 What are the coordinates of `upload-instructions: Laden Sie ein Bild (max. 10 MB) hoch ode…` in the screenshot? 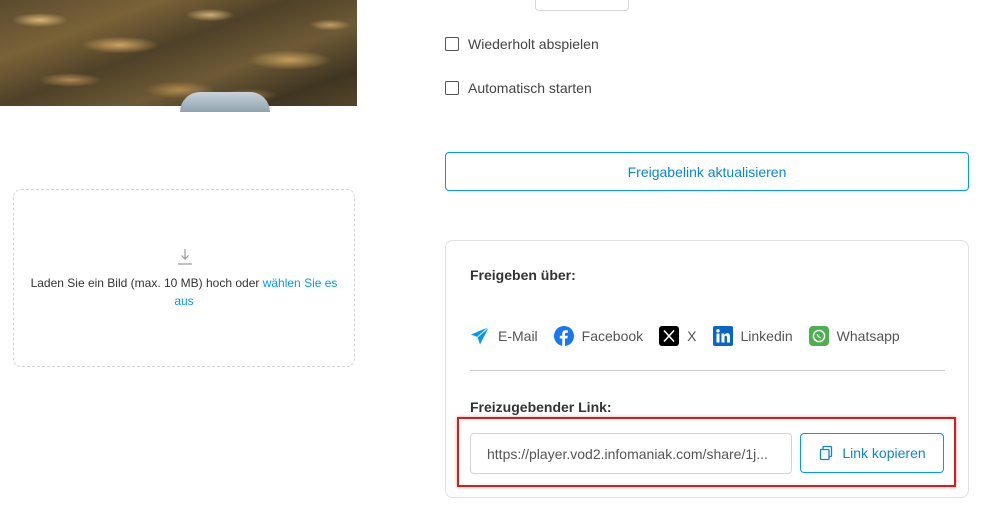 It's located at (184, 292).